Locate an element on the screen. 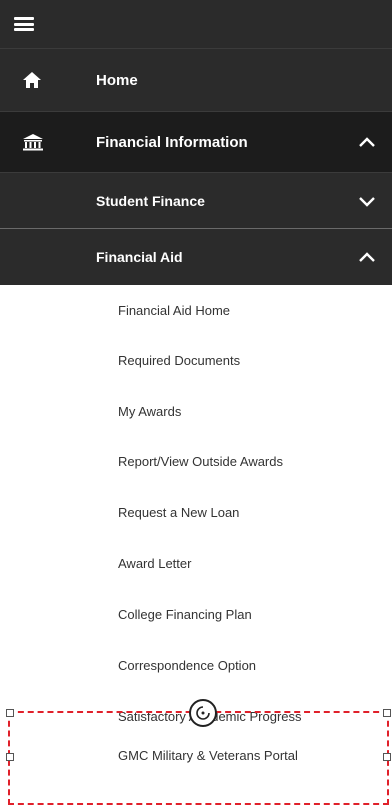 This screenshot has height=805, width=392. nav-item-financial-information: Financial Information is located at coordinates (196, 141).